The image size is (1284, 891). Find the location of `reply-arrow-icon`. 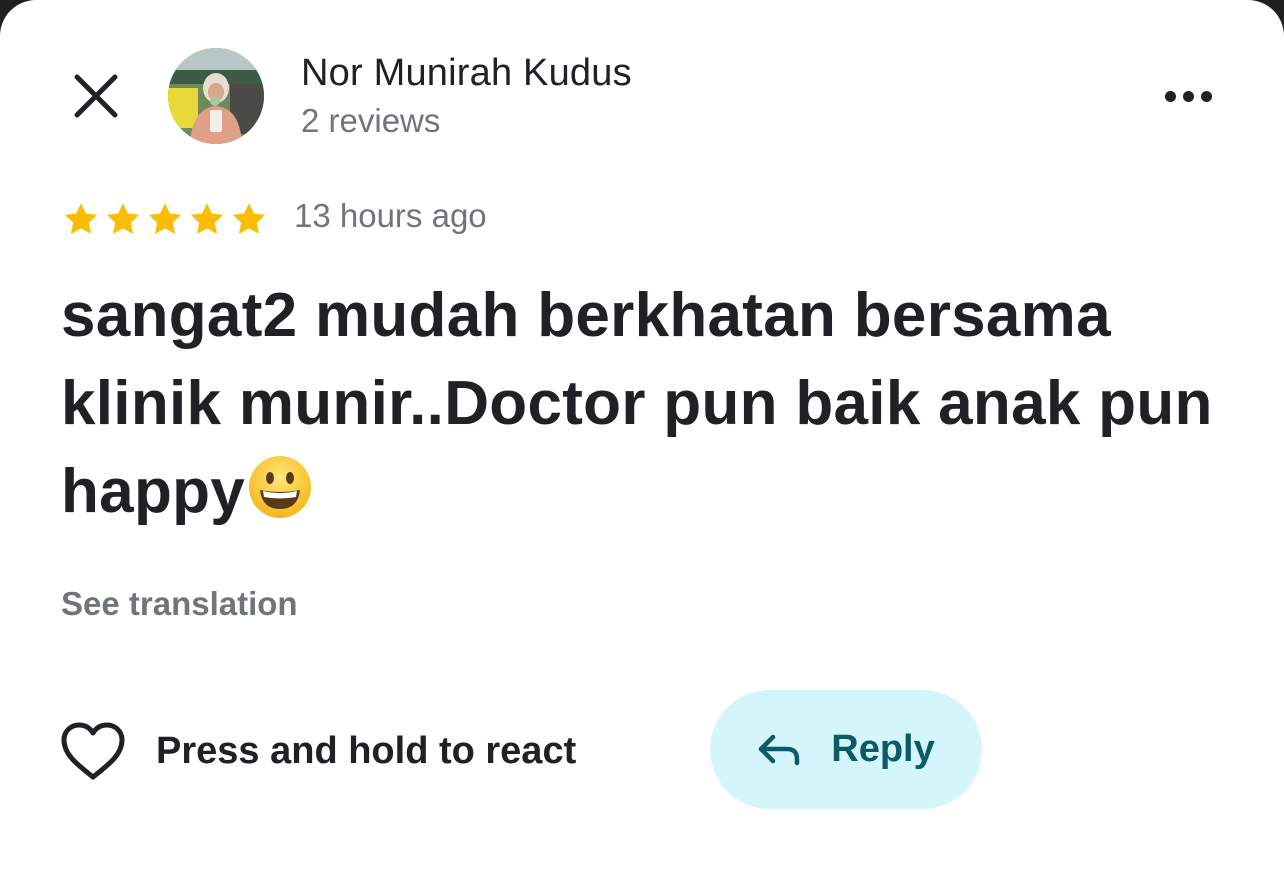

reply-arrow-icon is located at coordinates (779, 749).